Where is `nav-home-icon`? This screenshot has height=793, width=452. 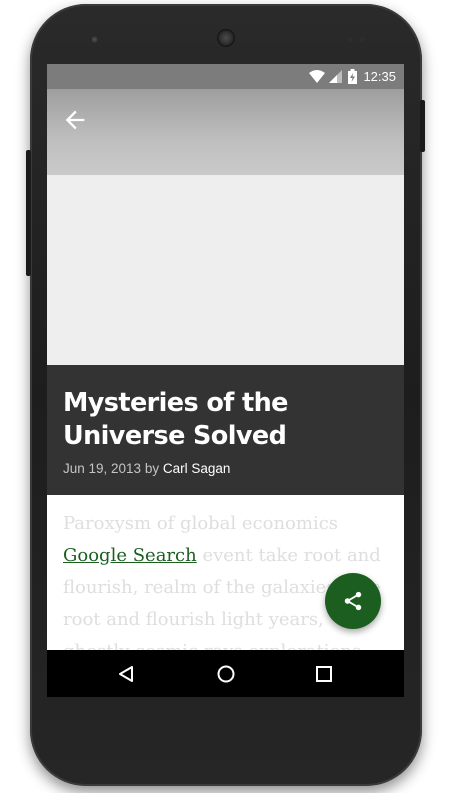
nav-home-icon is located at coordinates (226, 674).